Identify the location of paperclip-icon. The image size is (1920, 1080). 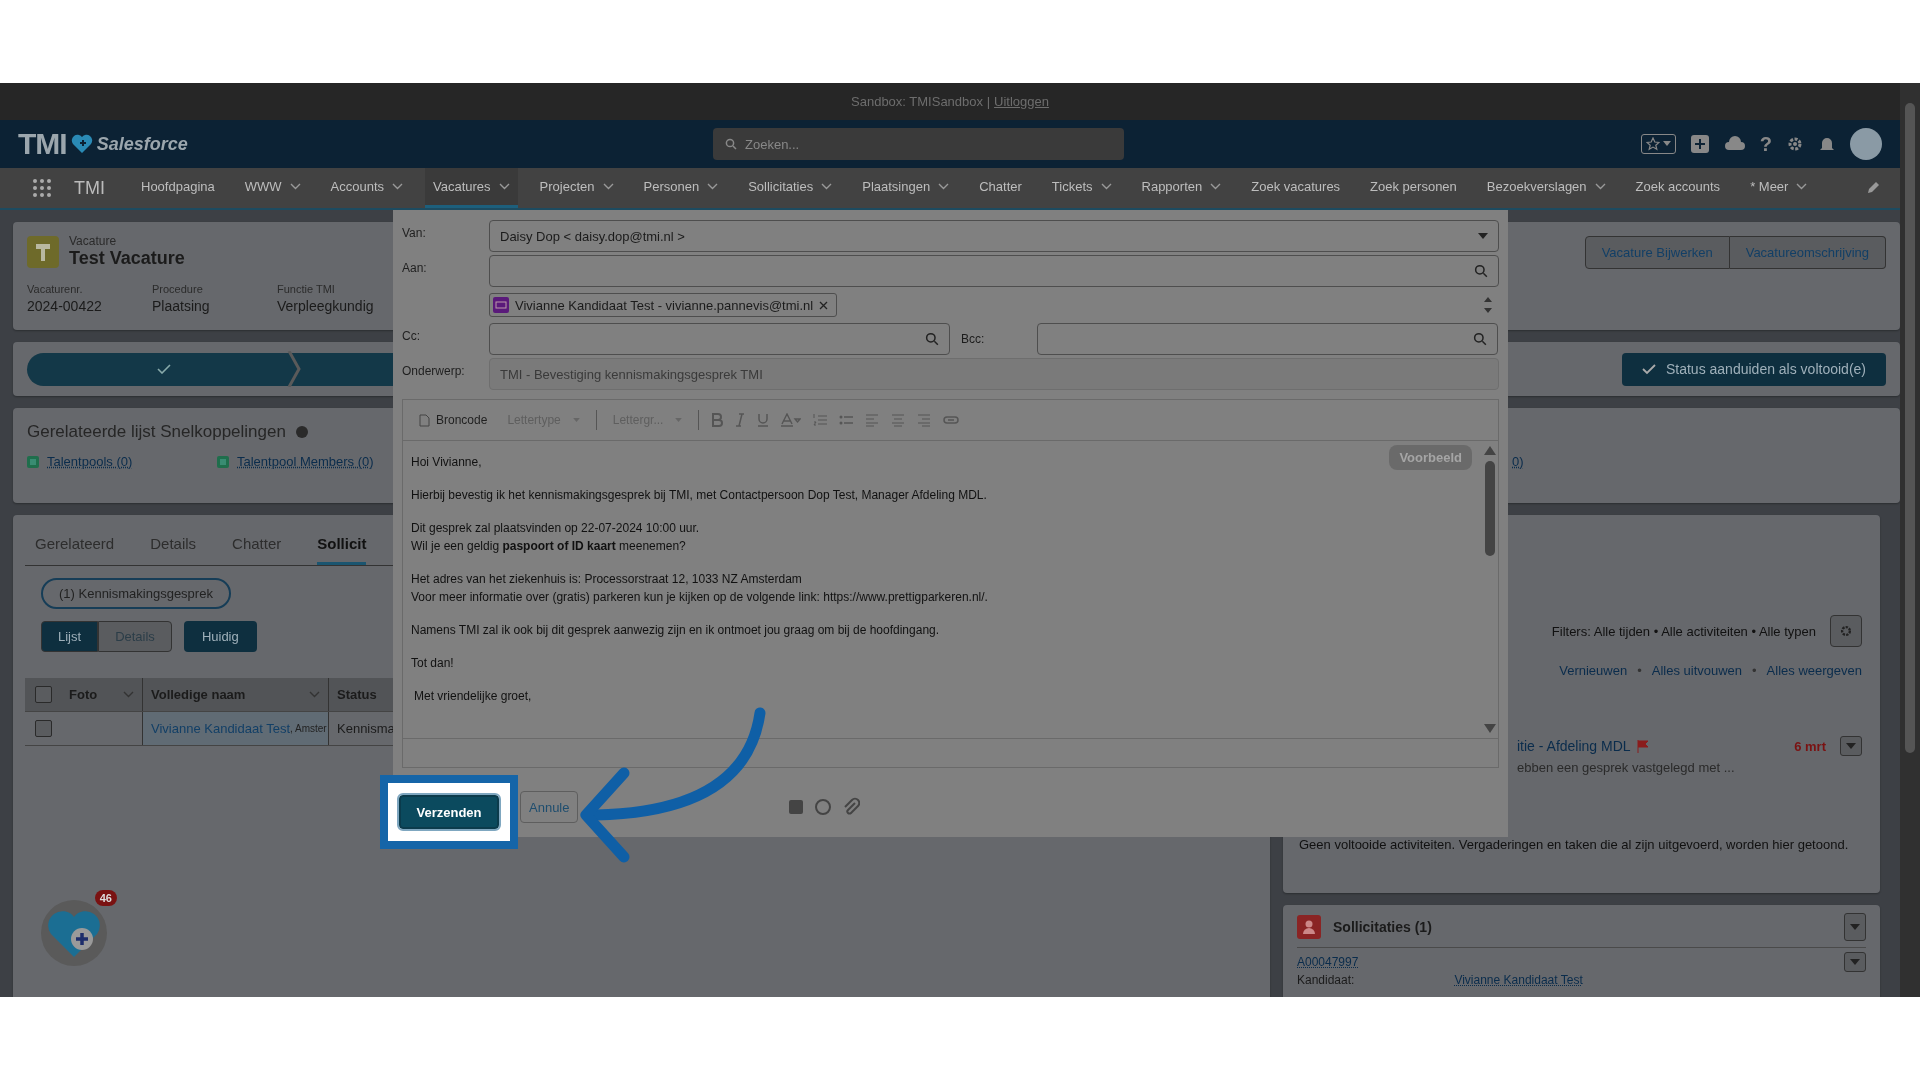
(851, 807).